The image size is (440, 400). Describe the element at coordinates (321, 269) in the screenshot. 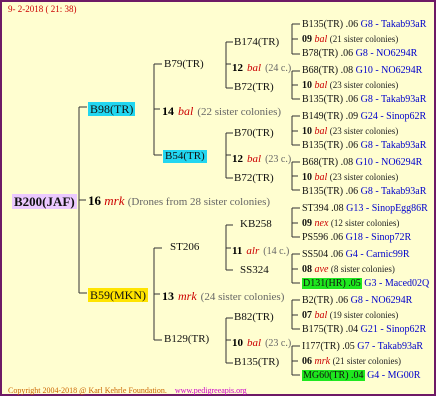

I see `g4-mid-sp-5: ave` at that location.